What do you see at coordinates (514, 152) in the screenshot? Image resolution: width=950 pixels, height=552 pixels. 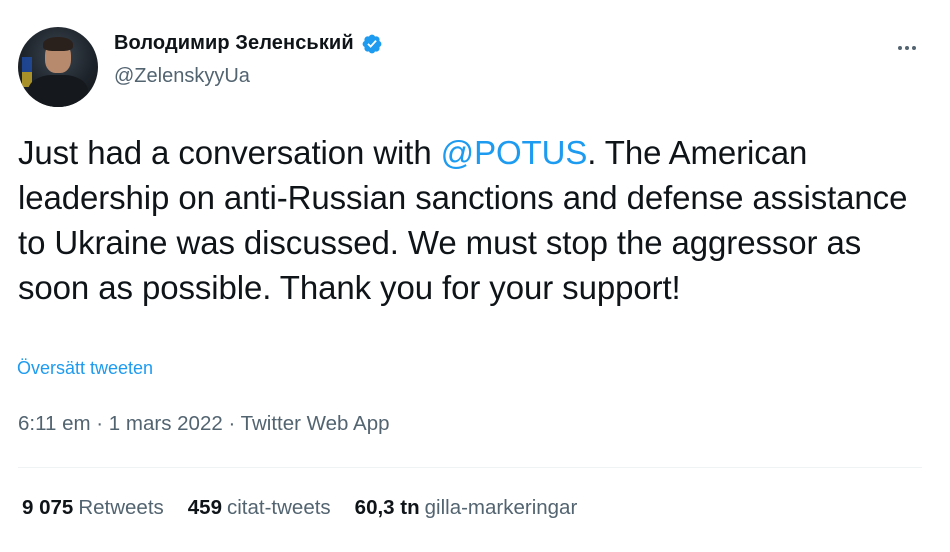 I see `mention-link: @POTUS` at bounding box center [514, 152].